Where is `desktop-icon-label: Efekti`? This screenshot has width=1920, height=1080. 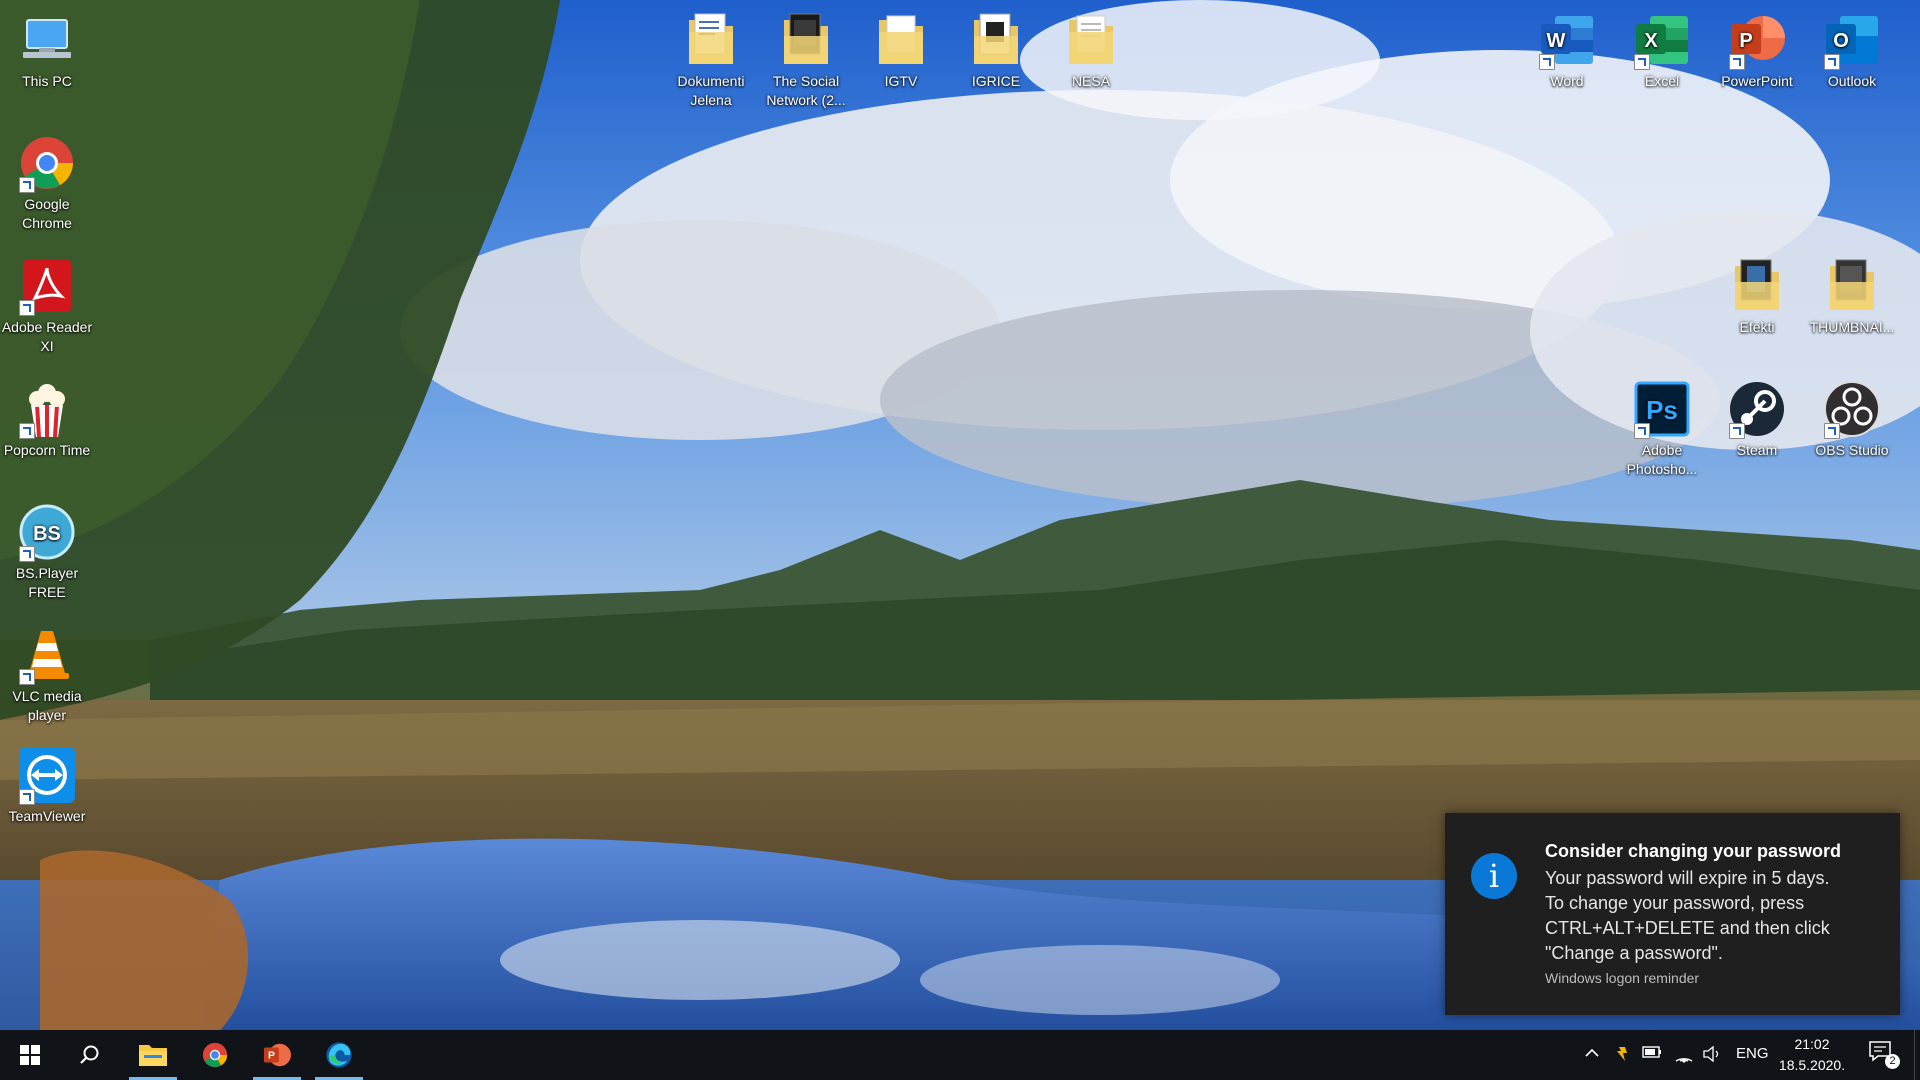
desktop-icon-label: Efekti is located at coordinates (1757, 327).